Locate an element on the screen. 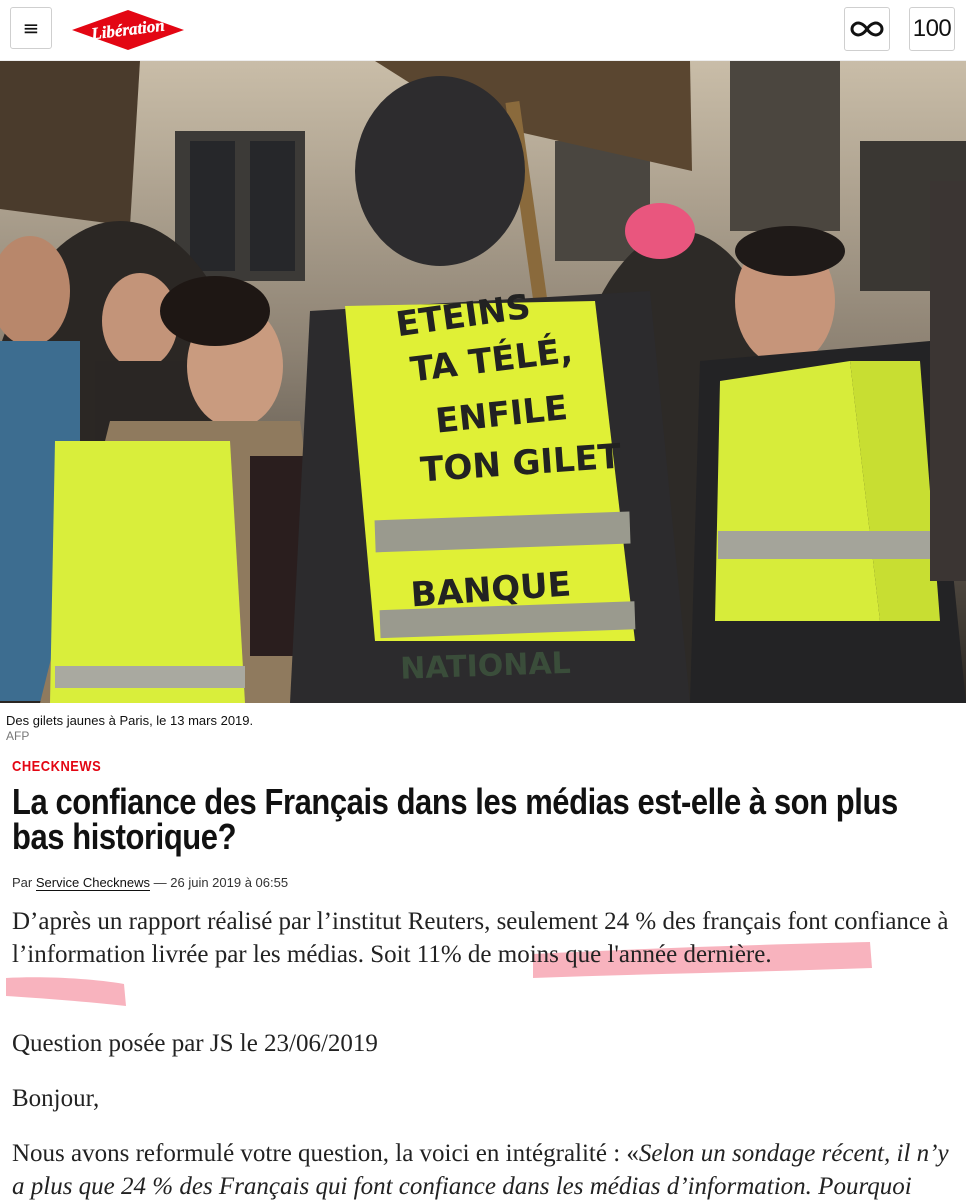  author-link: Service Checknews is located at coordinates (93, 883).